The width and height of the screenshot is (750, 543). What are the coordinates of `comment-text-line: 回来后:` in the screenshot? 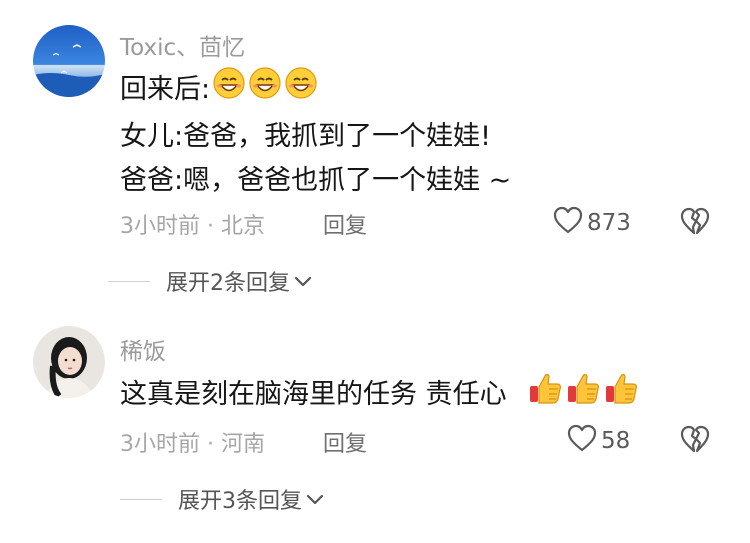 It's located at (219, 86).